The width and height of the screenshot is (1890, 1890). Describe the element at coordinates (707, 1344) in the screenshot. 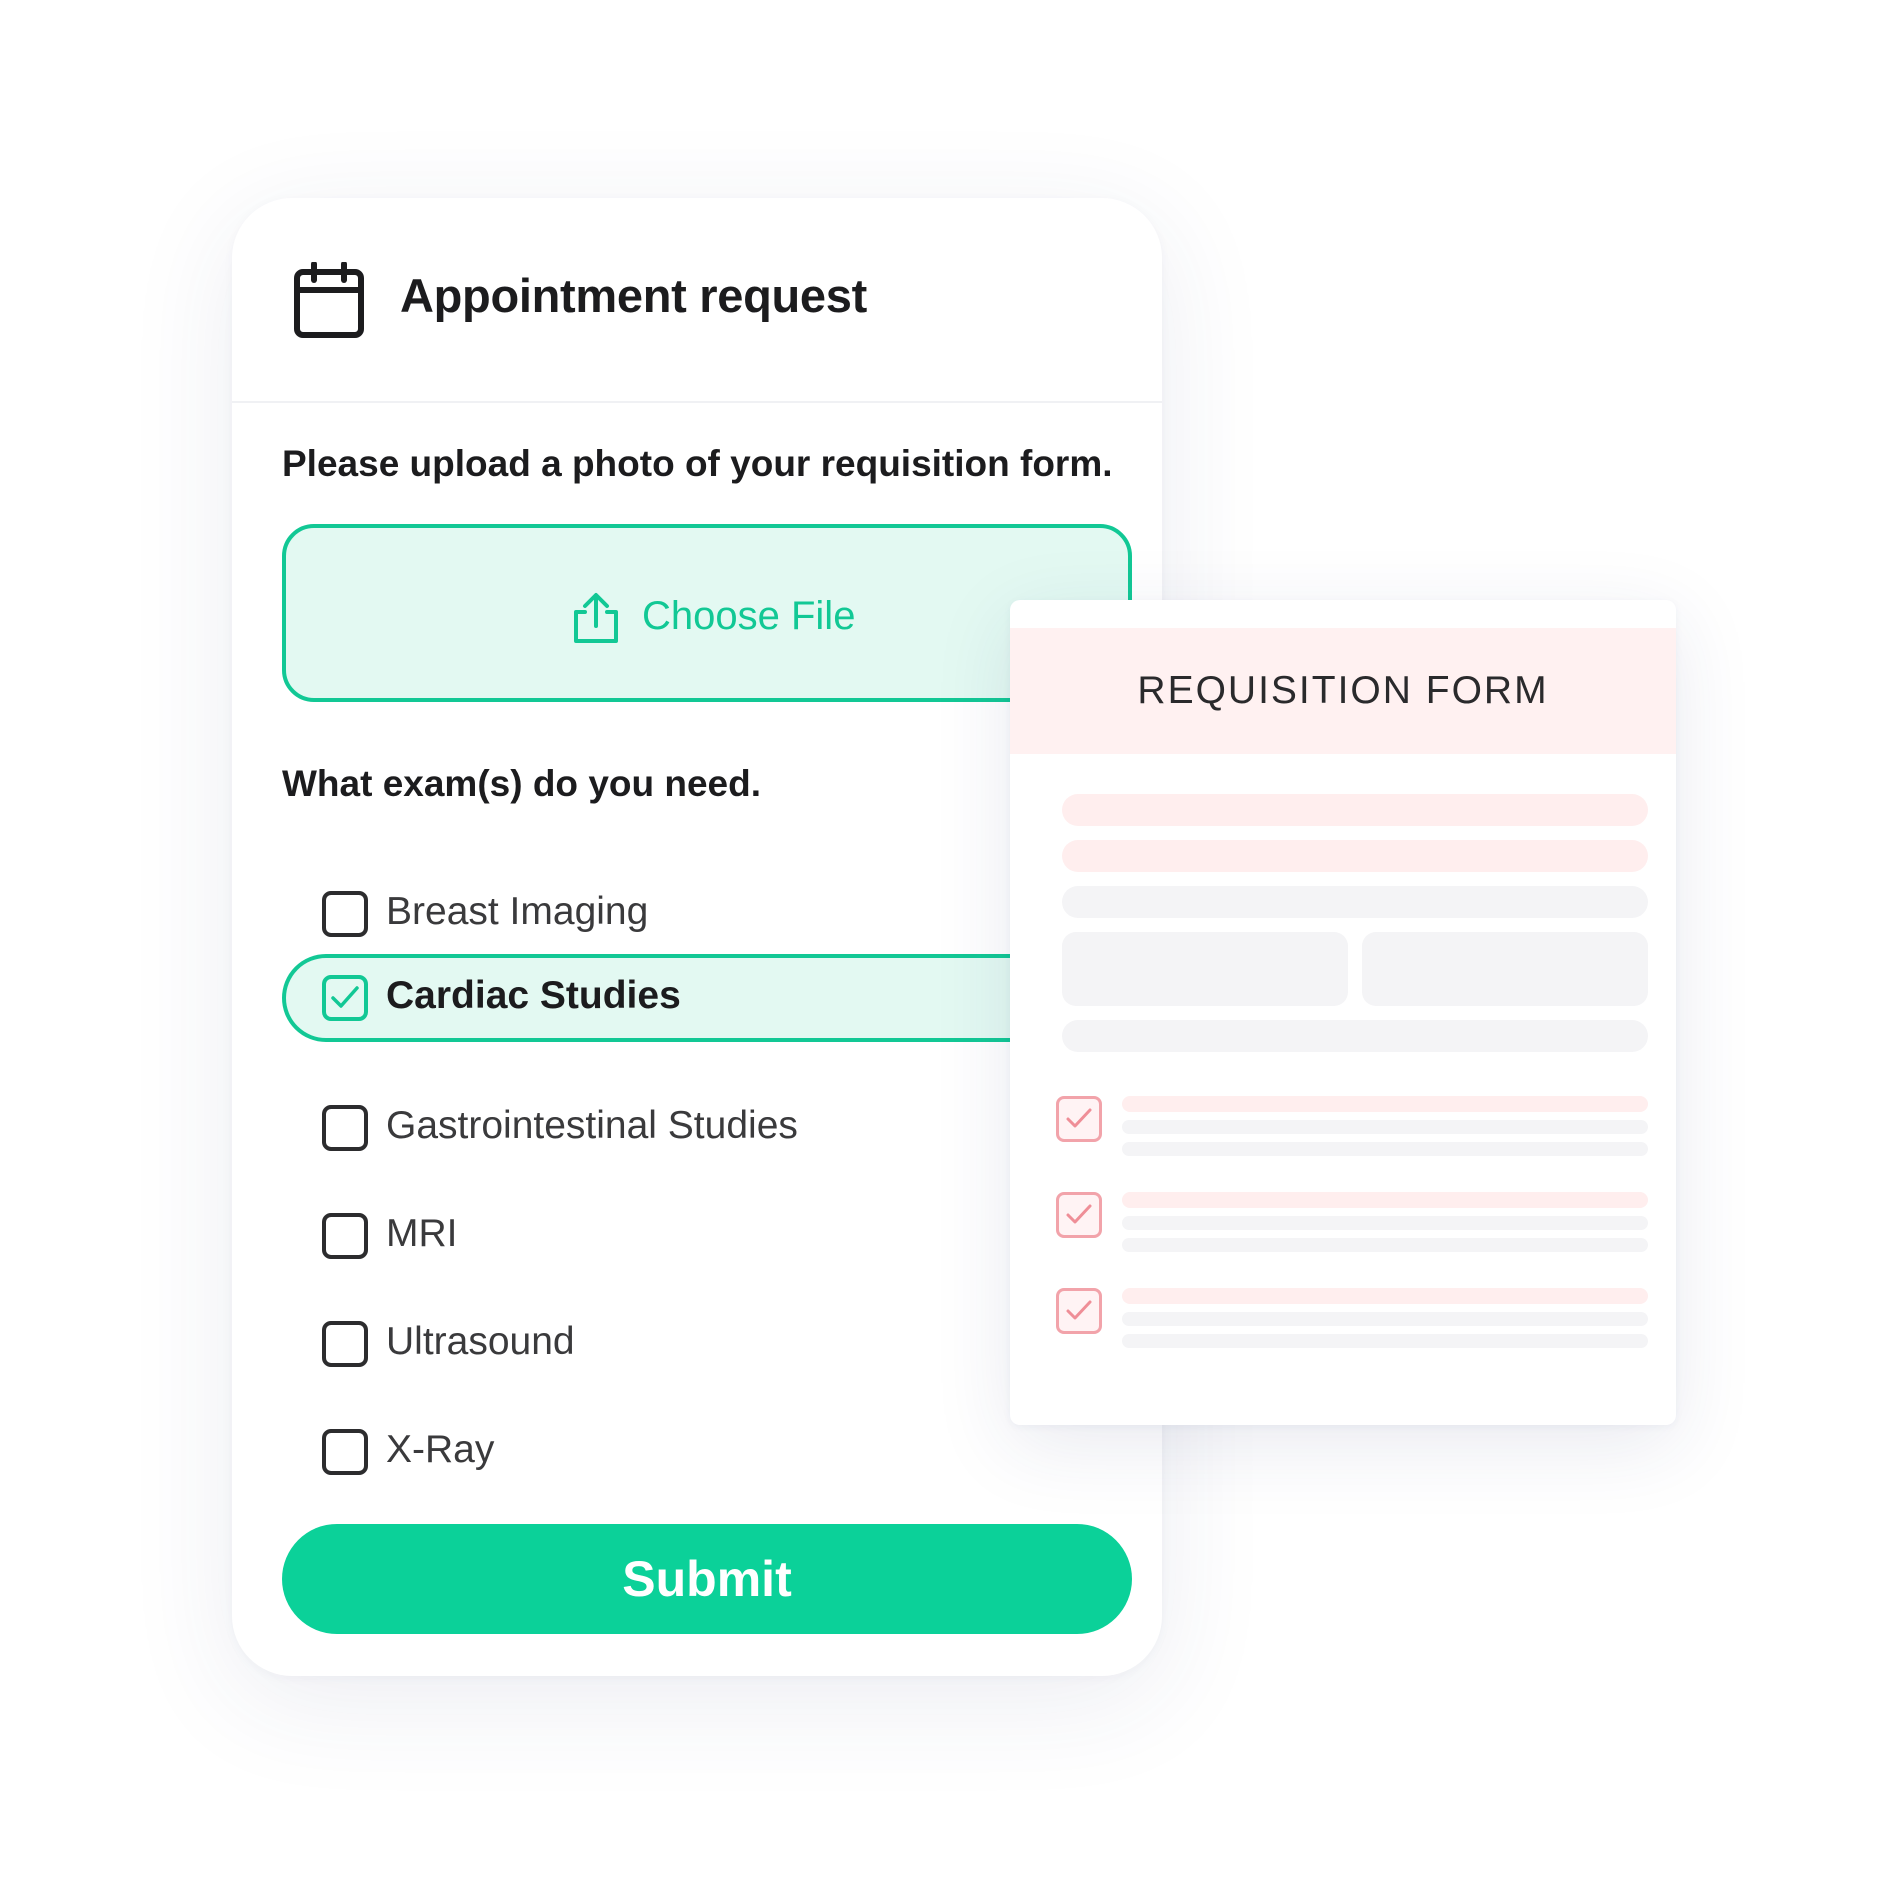

I see `exam-option-ultrasound: Ultrasound` at that location.